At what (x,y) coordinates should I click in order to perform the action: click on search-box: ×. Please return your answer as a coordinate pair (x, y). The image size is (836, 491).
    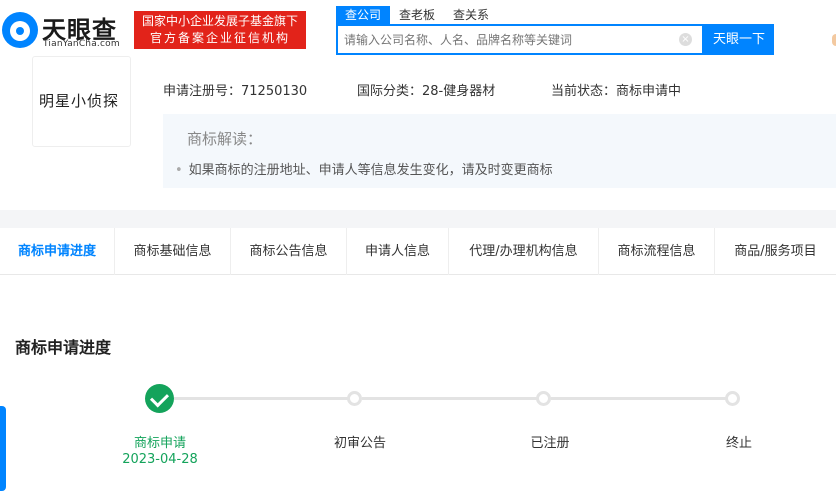
    Looking at the image, I should click on (520, 39).